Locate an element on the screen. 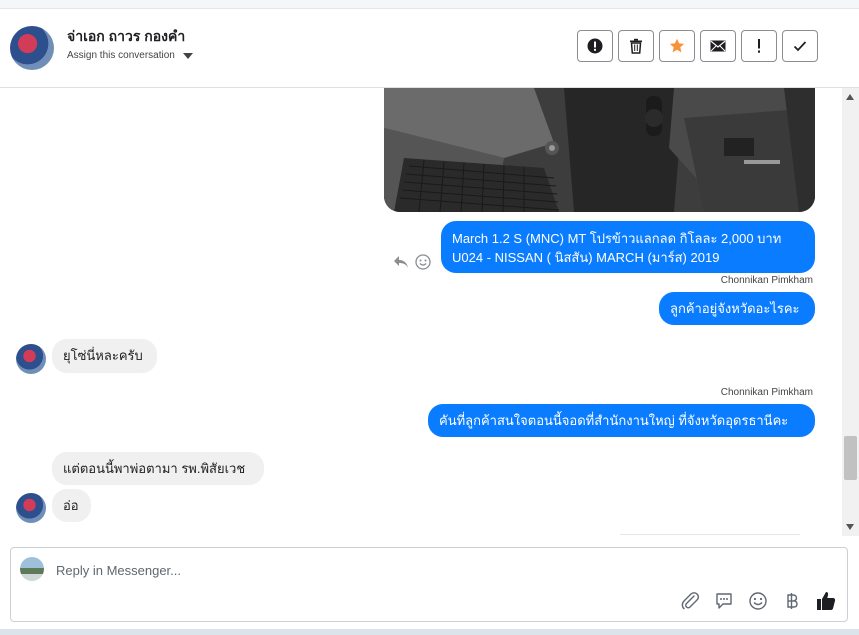 The height and width of the screenshot is (635, 859). bottom-bar is located at coordinates (429, 632).